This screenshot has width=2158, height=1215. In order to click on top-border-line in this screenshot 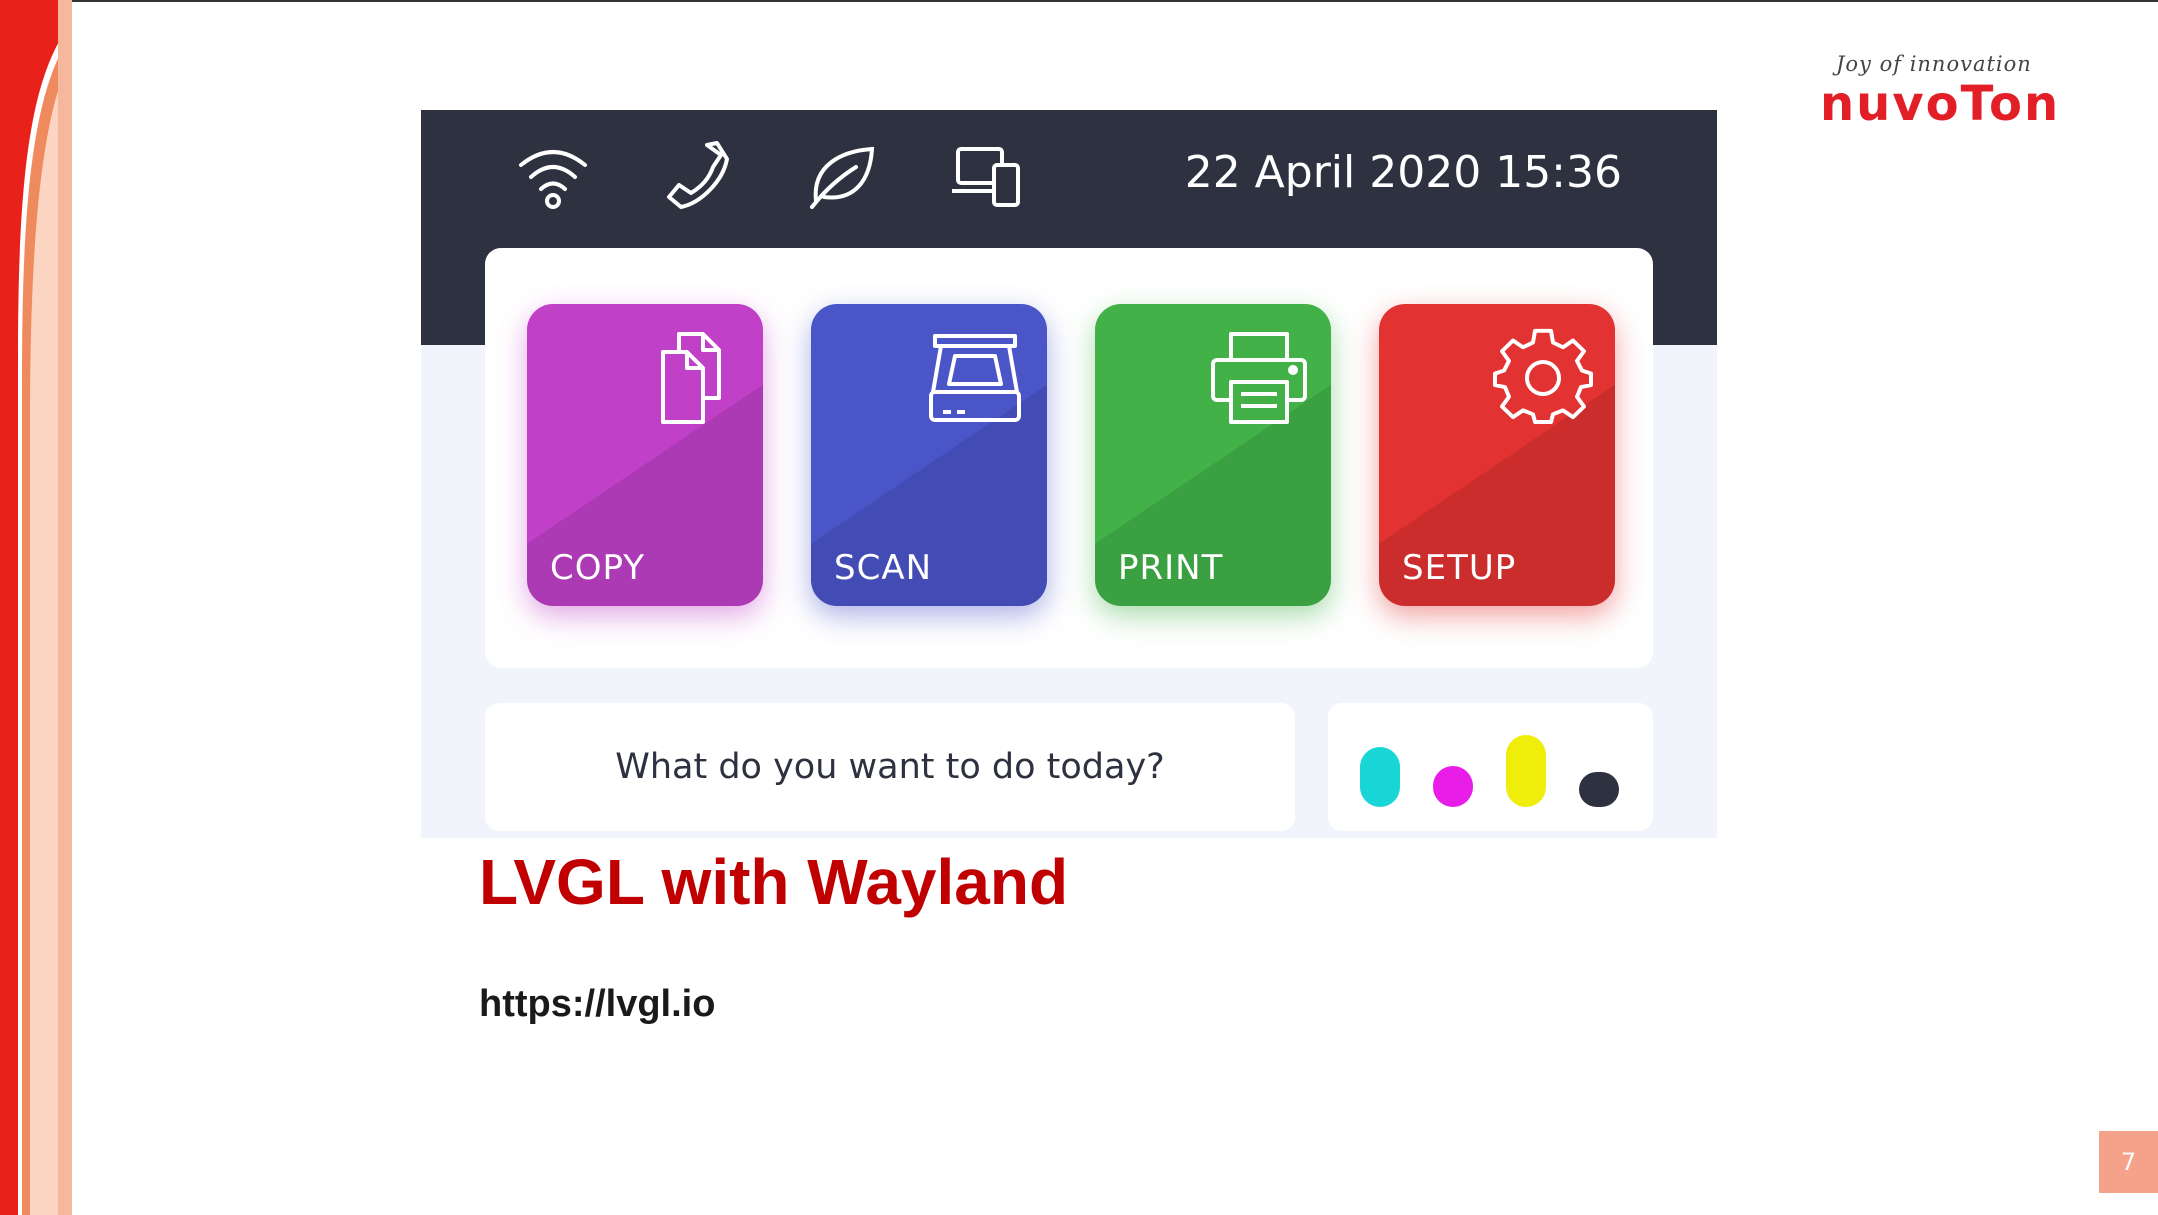, I will do `click(1079, 1)`.